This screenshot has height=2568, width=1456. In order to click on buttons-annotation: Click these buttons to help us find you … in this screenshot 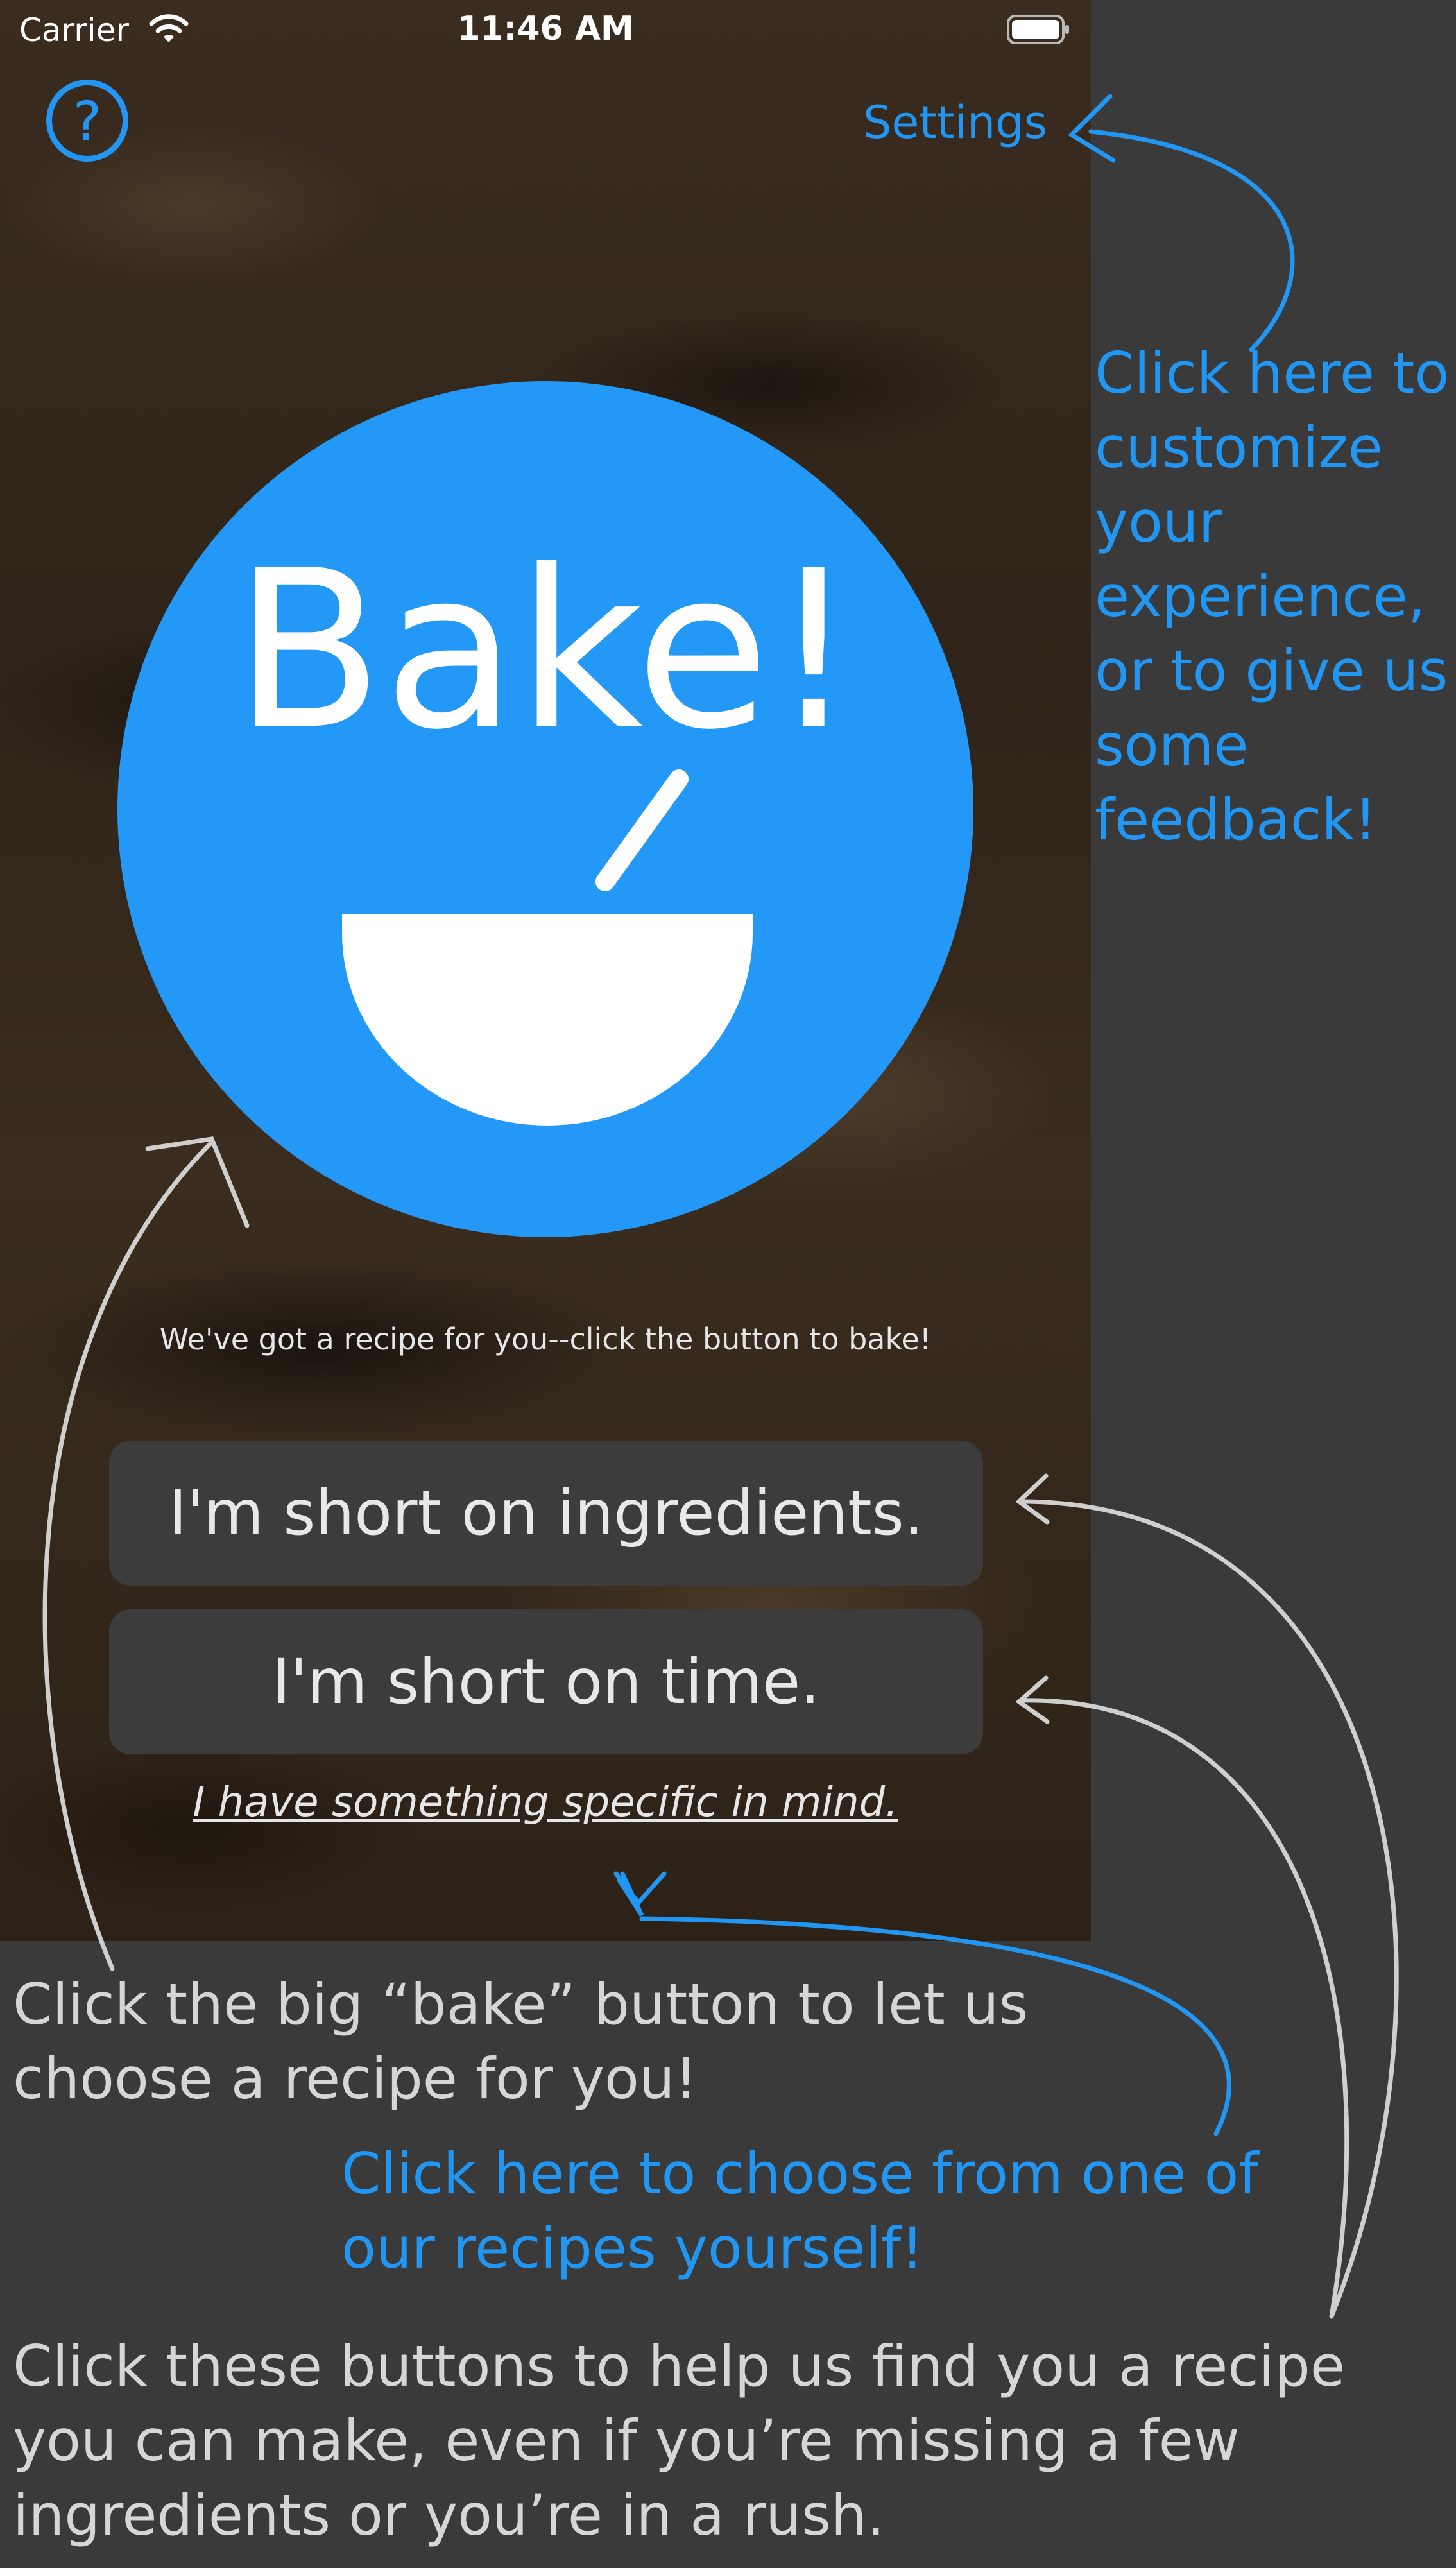, I will do `click(679, 2440)`.